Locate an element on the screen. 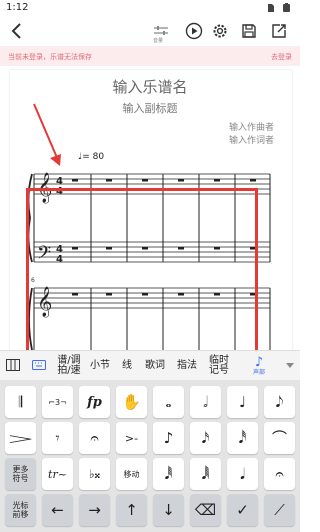 This screenshot has width=320, height=532. key-128th: 𝅘𝅥𝅲 is located at coordinates (205, 474).